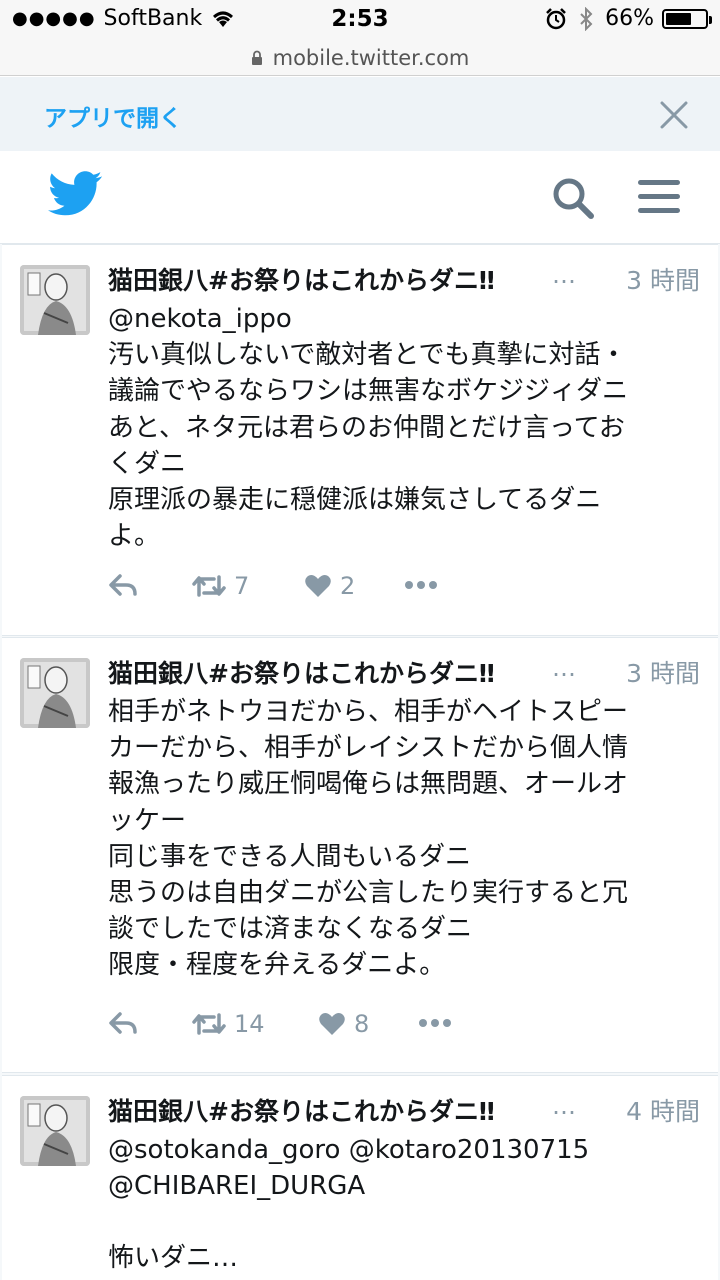 Image resolution: width=720 pixels, height=1280 pixels. Describe the element at coordinates (360, 114) in the screenshot. I see `open-in-app-banner: アプリで開く` at that location.